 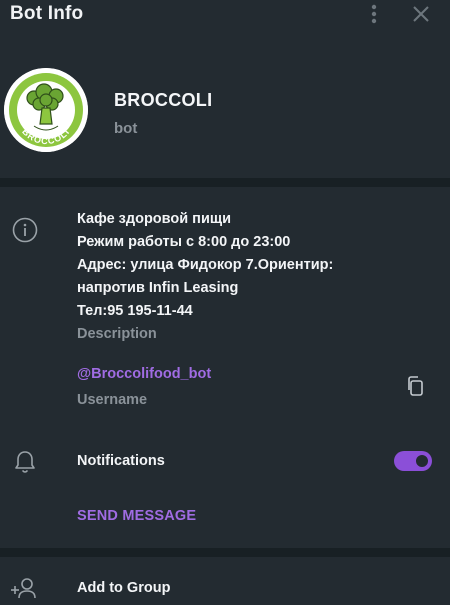 What do you see at coordinates (136, 516) in the screenshot?
I see `send-message-button: SEND MESSAGE` at bounding box center [136, 516].